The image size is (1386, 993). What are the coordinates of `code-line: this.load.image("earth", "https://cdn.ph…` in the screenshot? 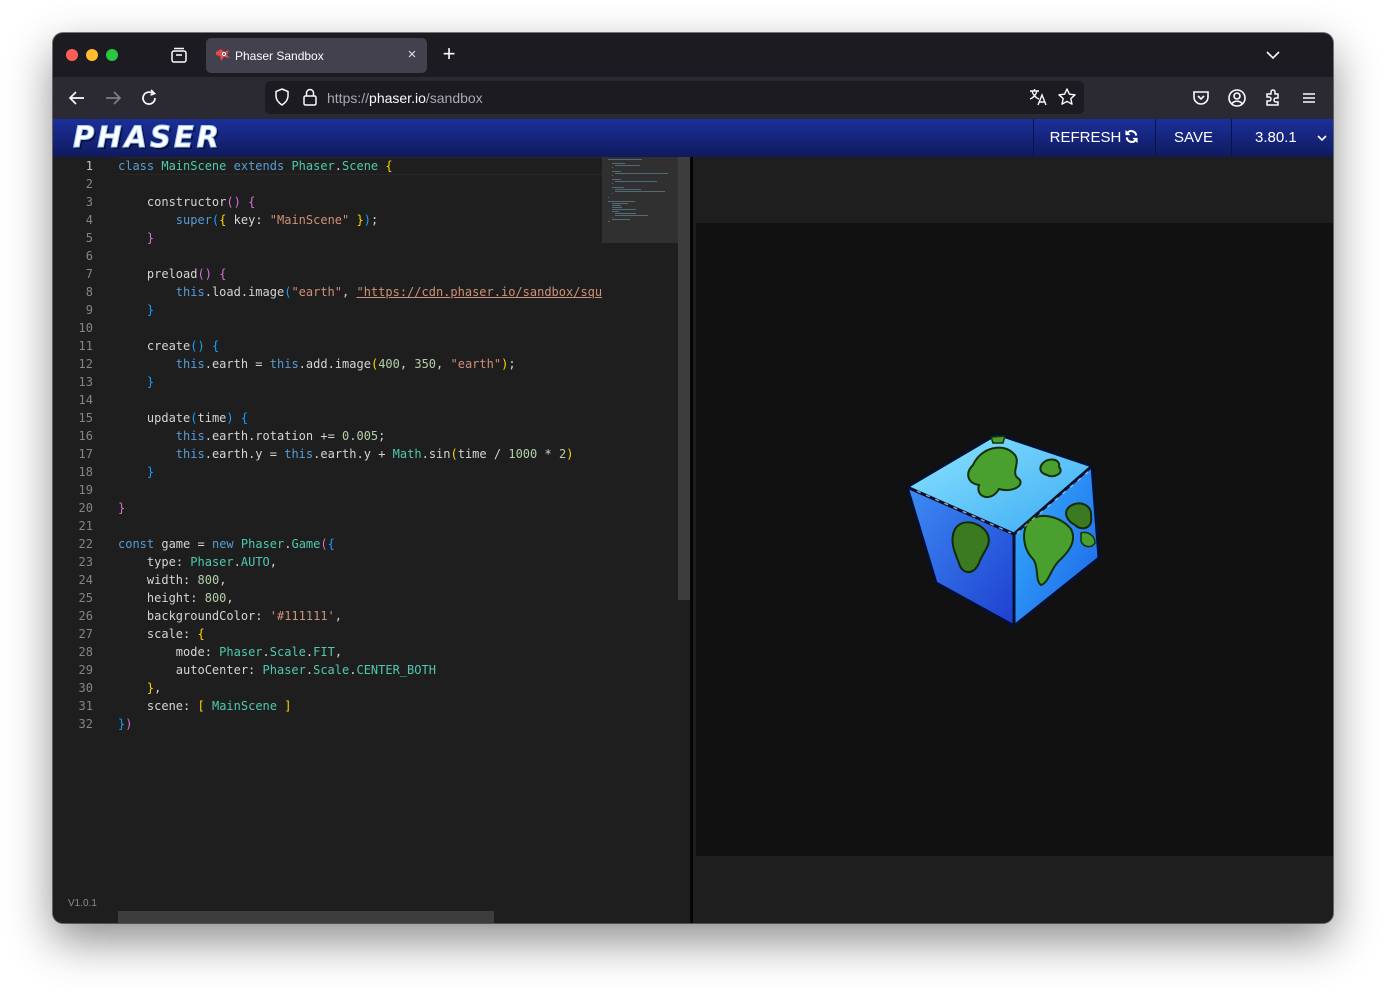 It's located at (360, 292).